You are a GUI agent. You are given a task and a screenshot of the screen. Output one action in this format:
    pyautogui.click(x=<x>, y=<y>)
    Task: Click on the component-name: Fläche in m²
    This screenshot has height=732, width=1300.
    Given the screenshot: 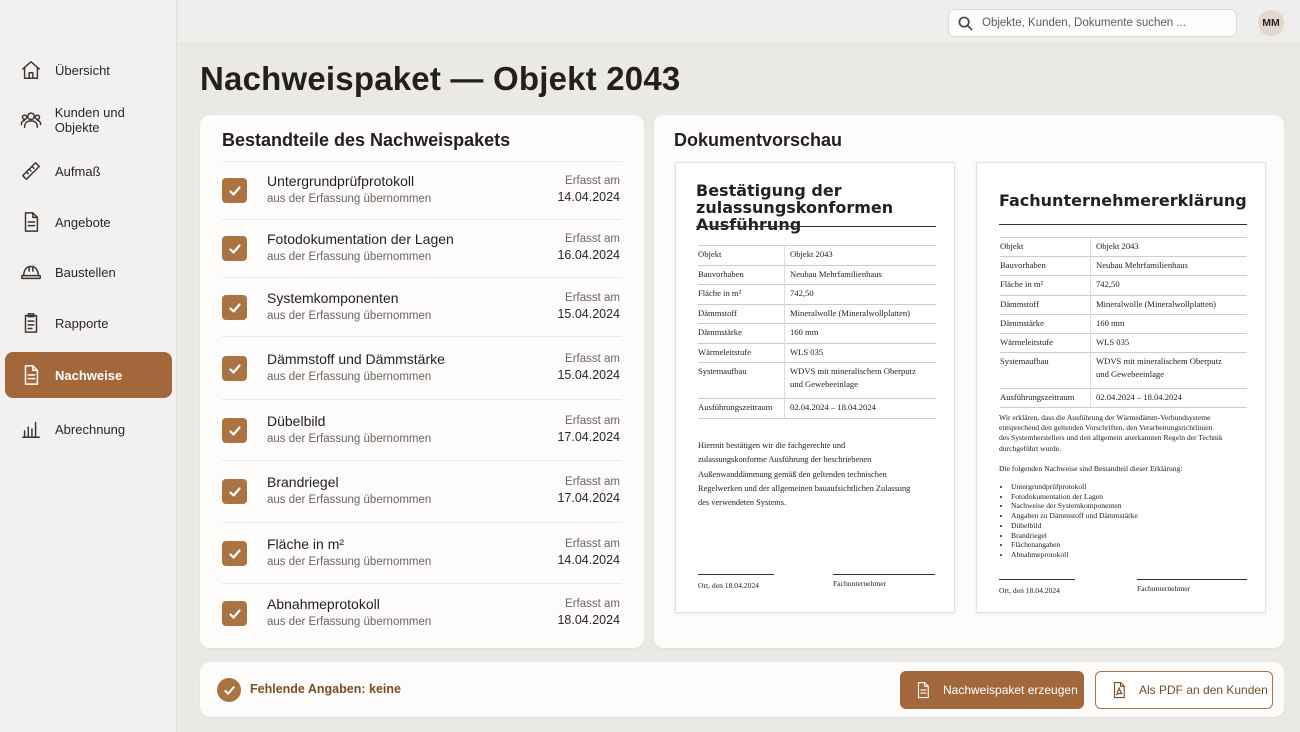 What is the action you would take?
    pyautogui.click(x=306, y=544)
    